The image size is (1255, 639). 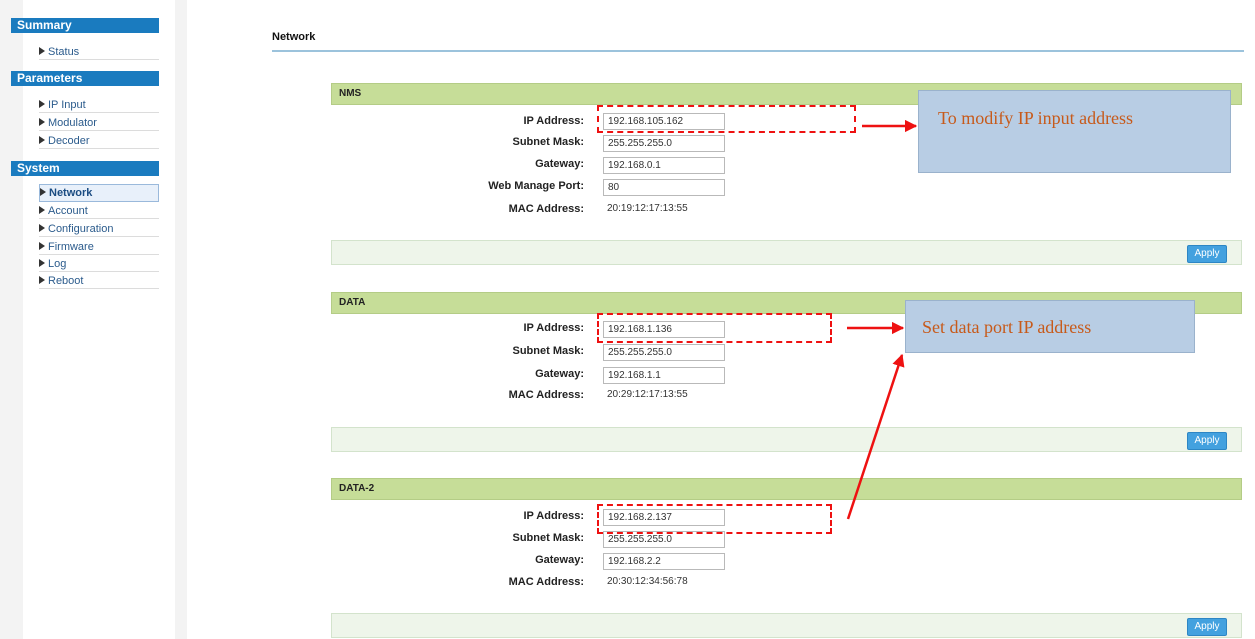 I want to click on annotation-arrows, so click(x=882, y=319).